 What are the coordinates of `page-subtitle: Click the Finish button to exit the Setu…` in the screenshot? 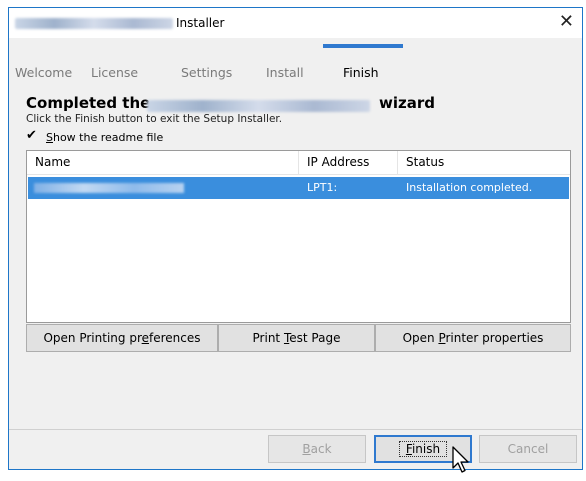 It's located at (154, 119).